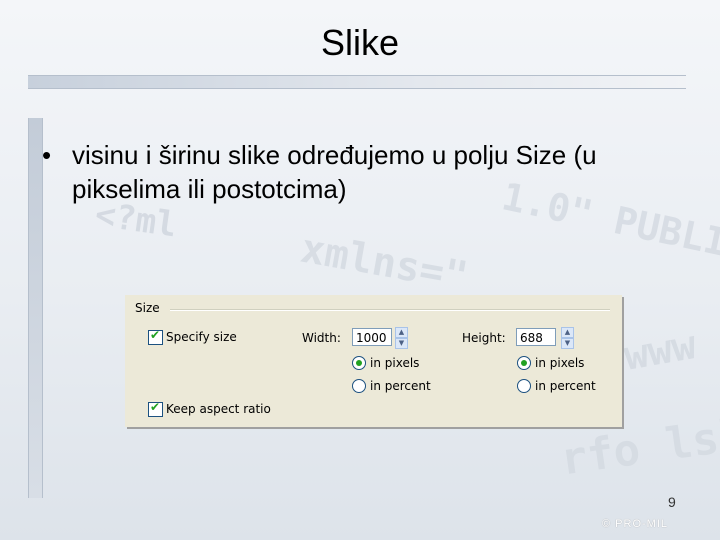 Image resolution: width=720 pixels, height=540 pixels. I want to click on height-percent-radio, so click(524, 386).